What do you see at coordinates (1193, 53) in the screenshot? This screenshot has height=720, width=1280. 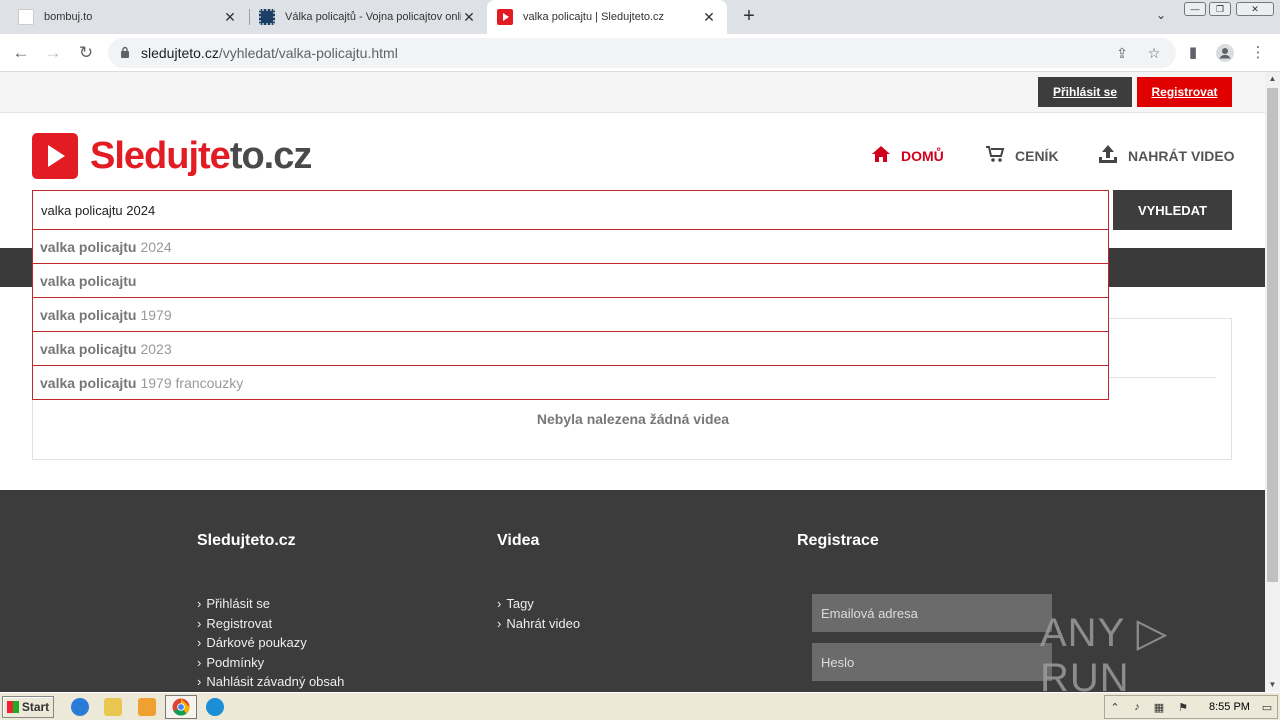 I see `side-panel-icon: ▮` at bounding box center [1193, 53].